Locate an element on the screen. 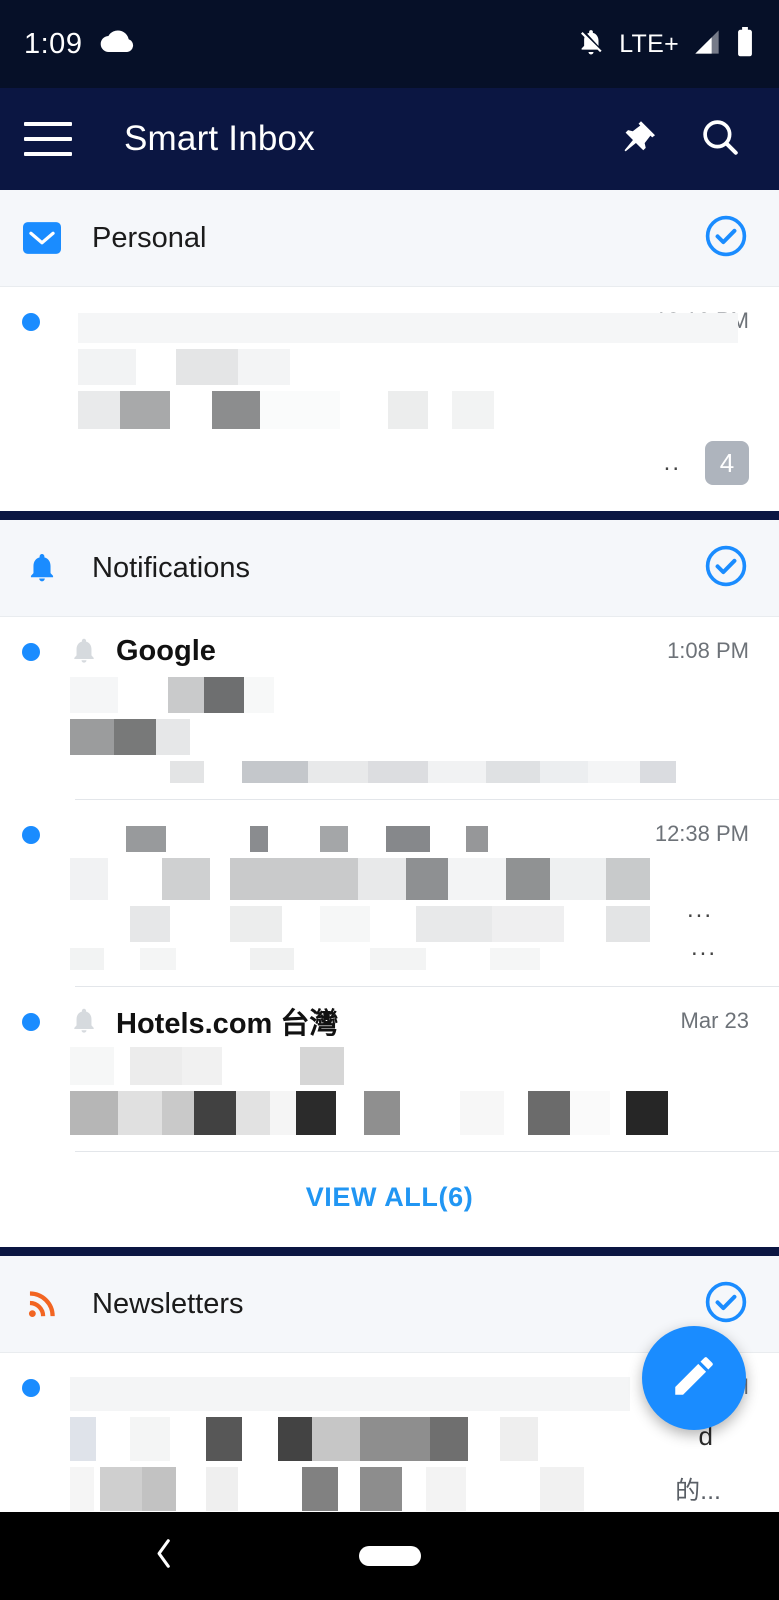 Image resolution: width=779 pixels, height=1600 pixels. pencil-compose-icon is located at coordinates (694, 1378).